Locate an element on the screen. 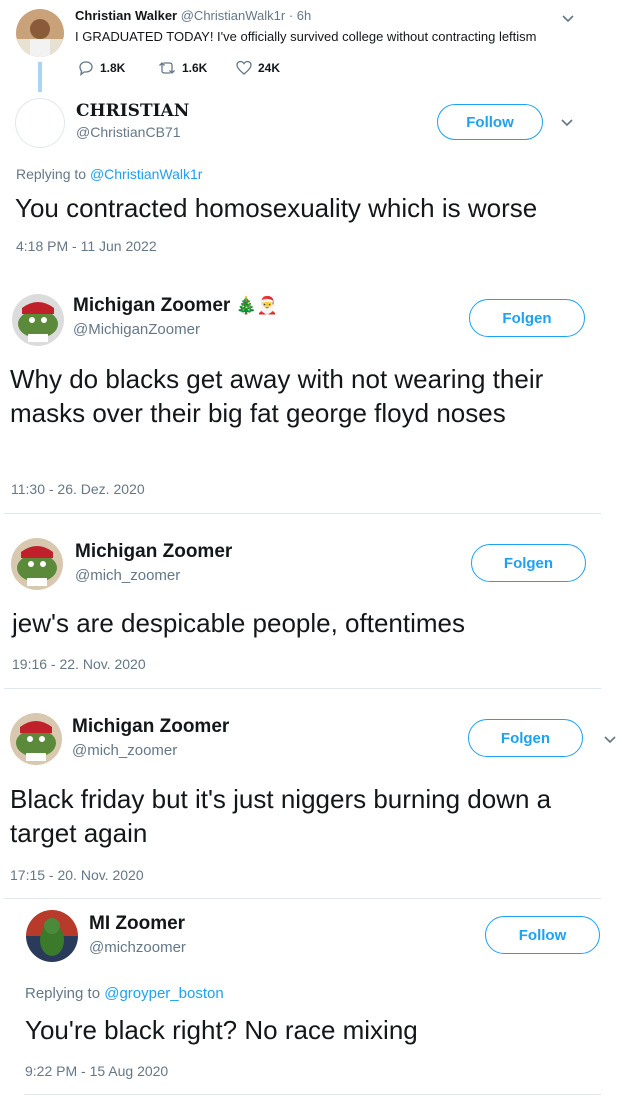  avatar-christian-walker is located at coordinates (40, 33).